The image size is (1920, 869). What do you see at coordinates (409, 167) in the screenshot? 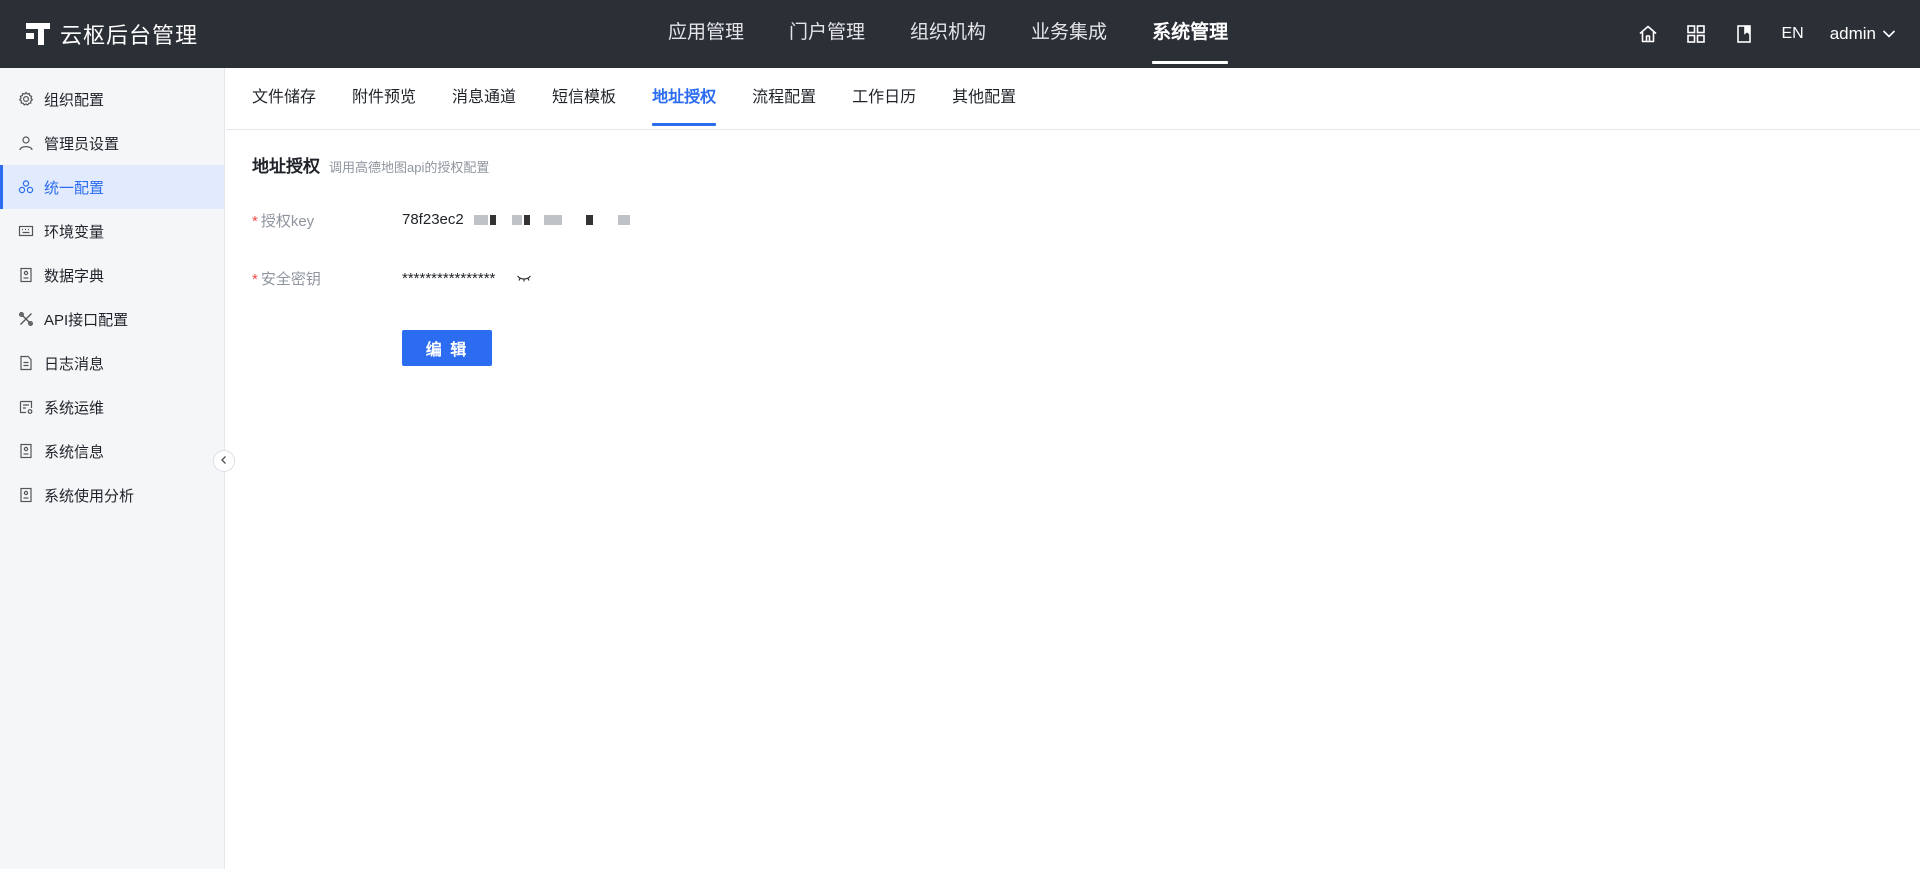
I see `section-description: 调用高德地图api的授权配置` at bounding box center [409, 167].